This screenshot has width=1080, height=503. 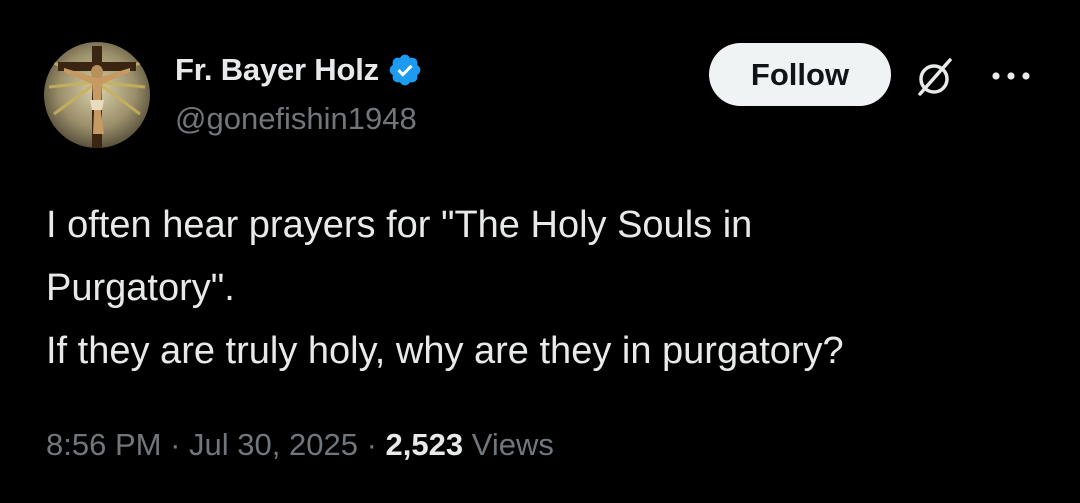 What do you see at coordinates (277, 70) in the screenshot?
I see `author-display-name: Fr. Bayer Holz` at bounding box center [277, 70].